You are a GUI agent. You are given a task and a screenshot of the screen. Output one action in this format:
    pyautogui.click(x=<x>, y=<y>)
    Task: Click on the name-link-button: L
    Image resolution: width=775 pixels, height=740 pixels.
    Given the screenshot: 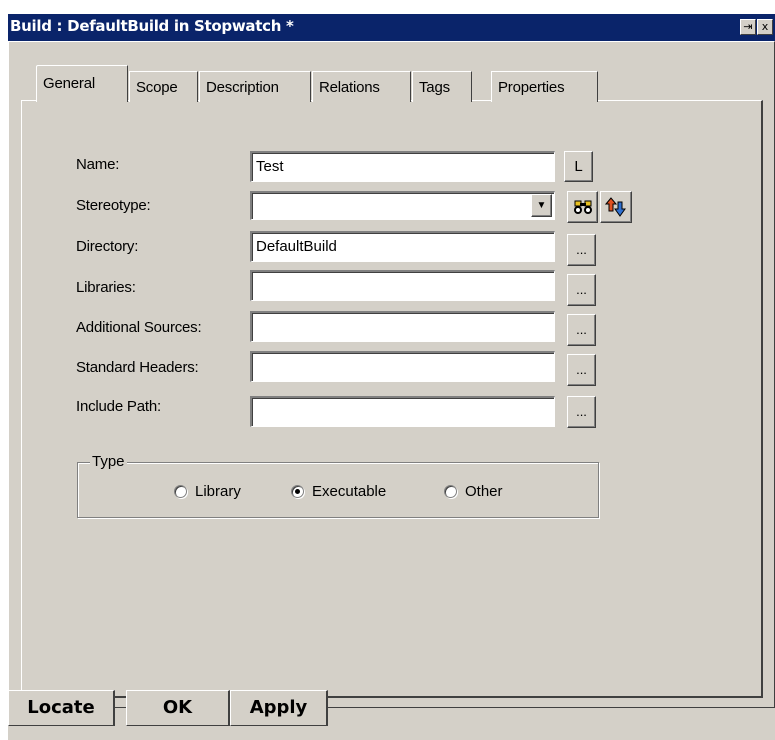 What is the action you would take?
    pyautogui.click(x=578, y=166)
    